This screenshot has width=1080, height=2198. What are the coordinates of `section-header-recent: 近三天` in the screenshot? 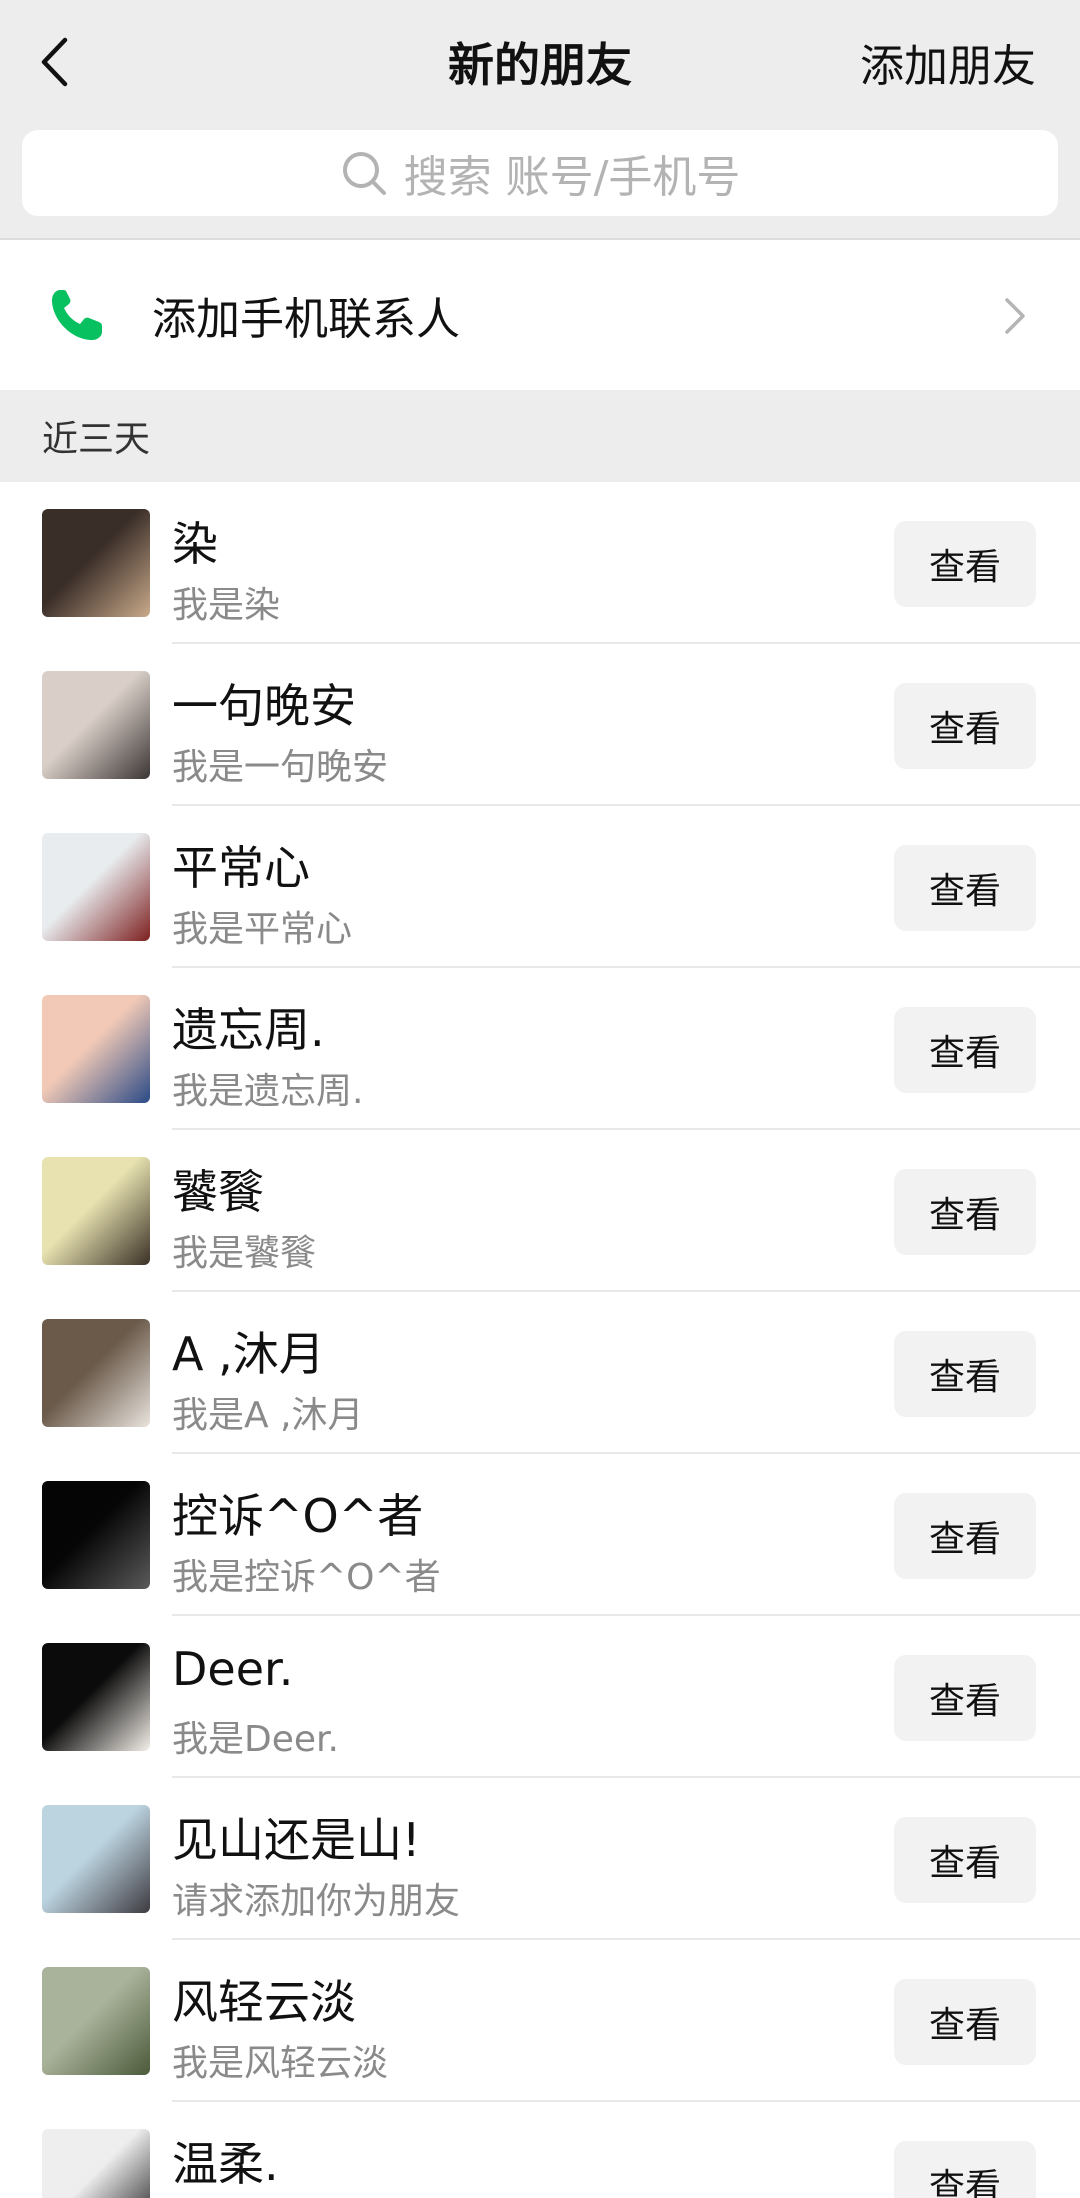 It's located at (540, 436).